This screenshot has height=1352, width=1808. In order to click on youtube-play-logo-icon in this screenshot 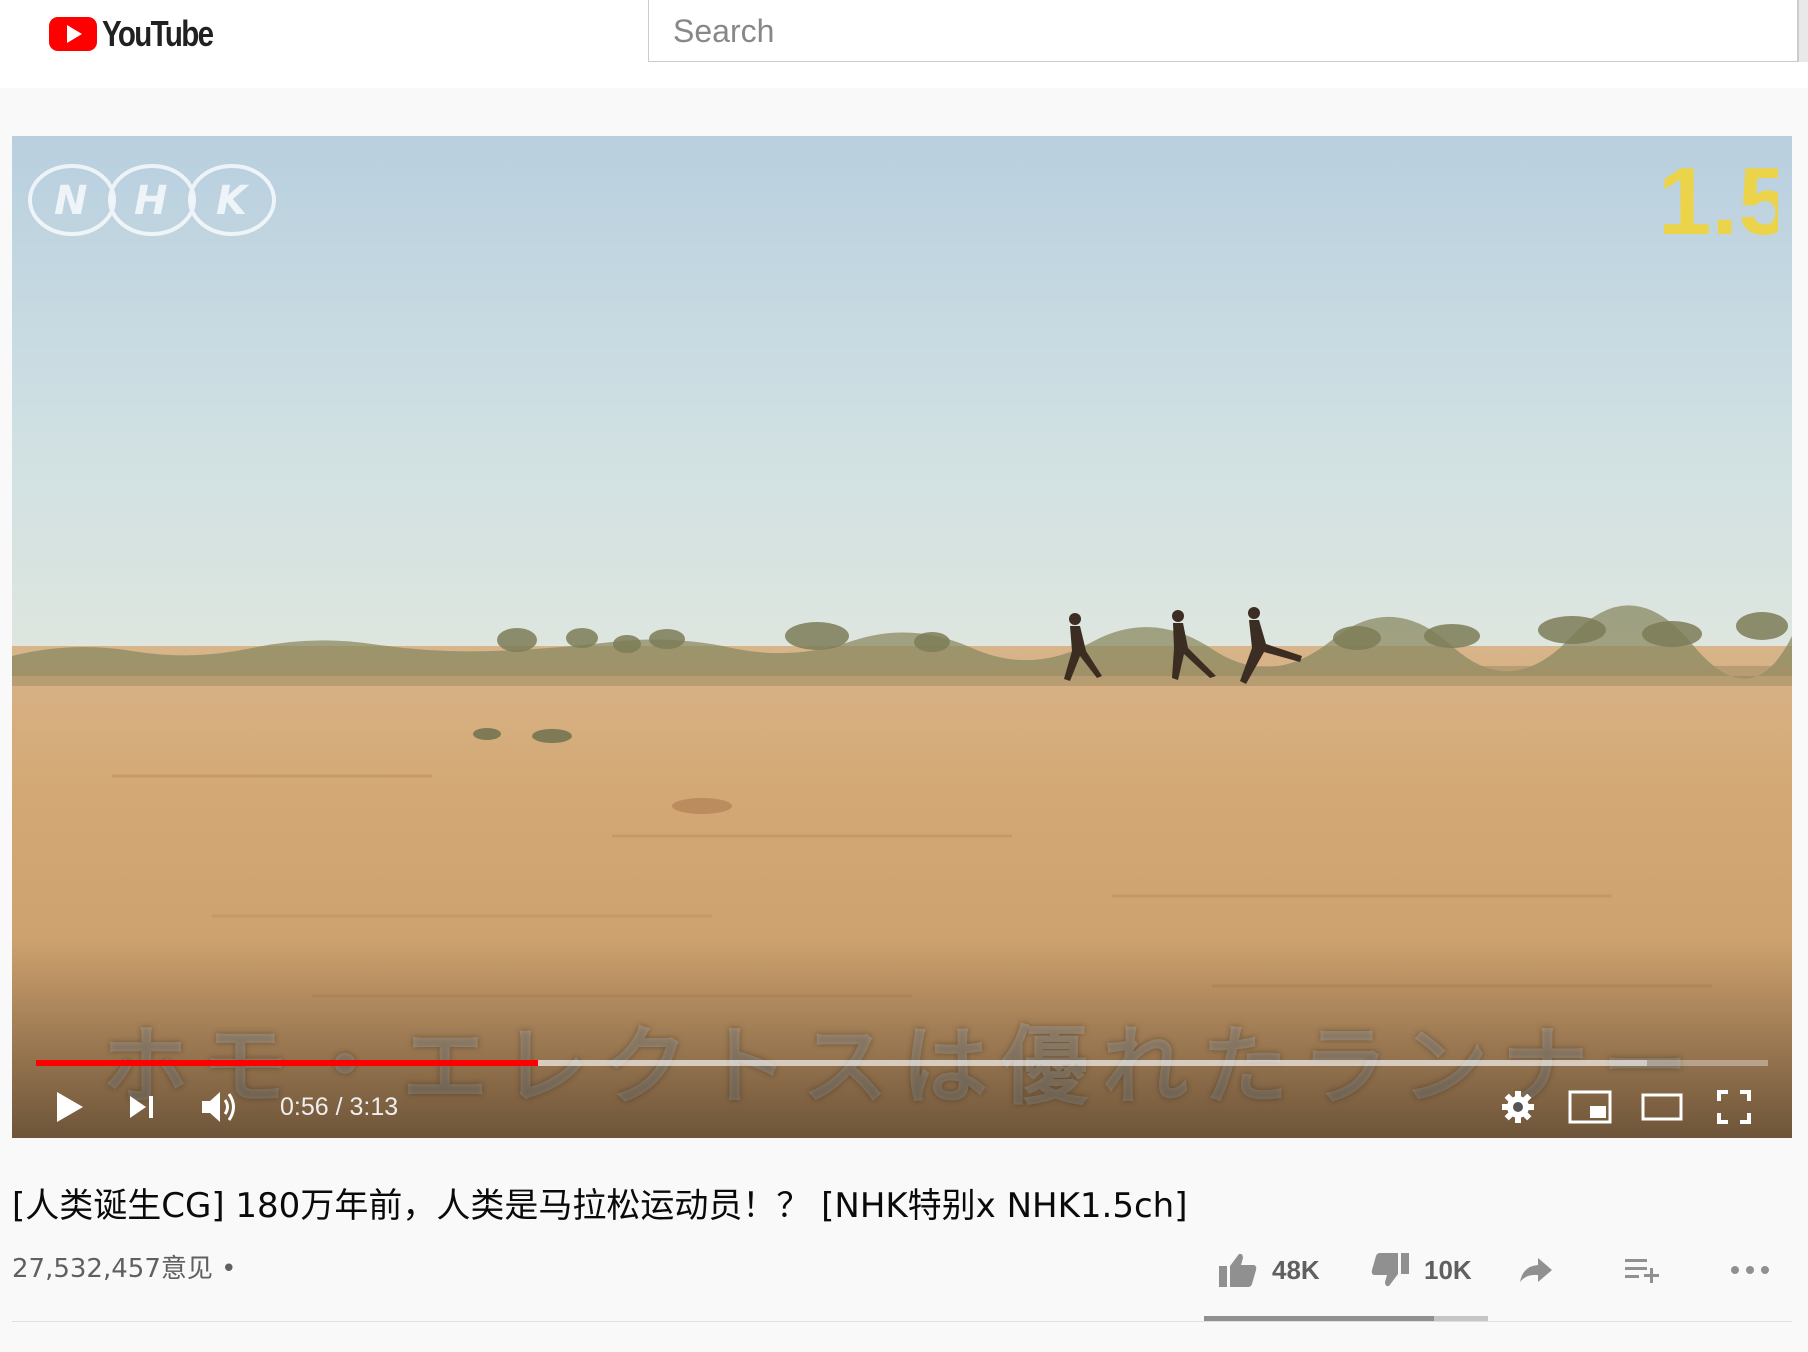, I will do `click(73, 34)`.